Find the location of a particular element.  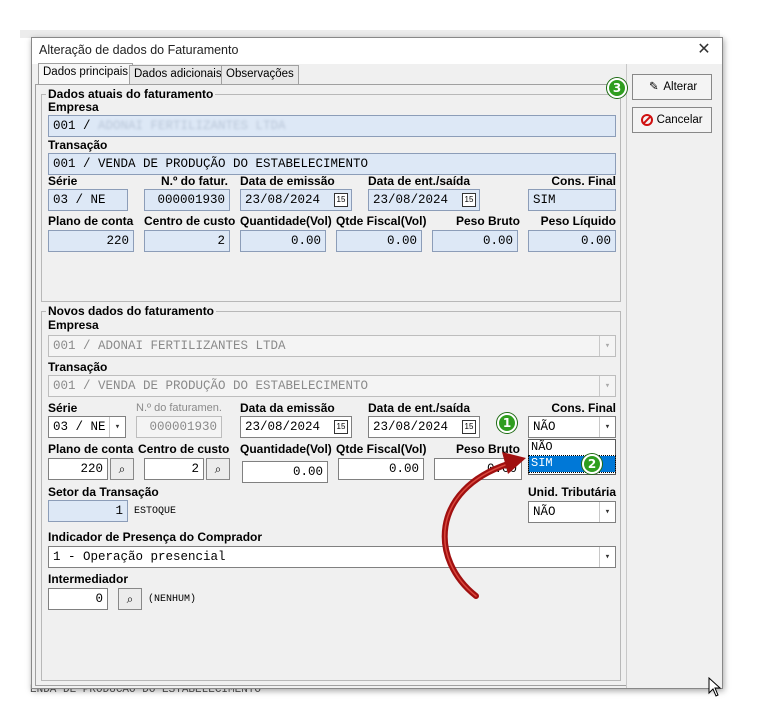

step-3-badge: 3 is located at coordinates (617, 88).